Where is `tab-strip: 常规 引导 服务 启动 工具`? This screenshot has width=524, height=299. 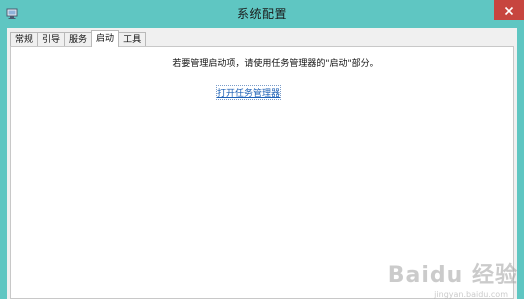
tab-strip: 常规 引导 服务 启动 工具 is located at coordinates (78, 38).